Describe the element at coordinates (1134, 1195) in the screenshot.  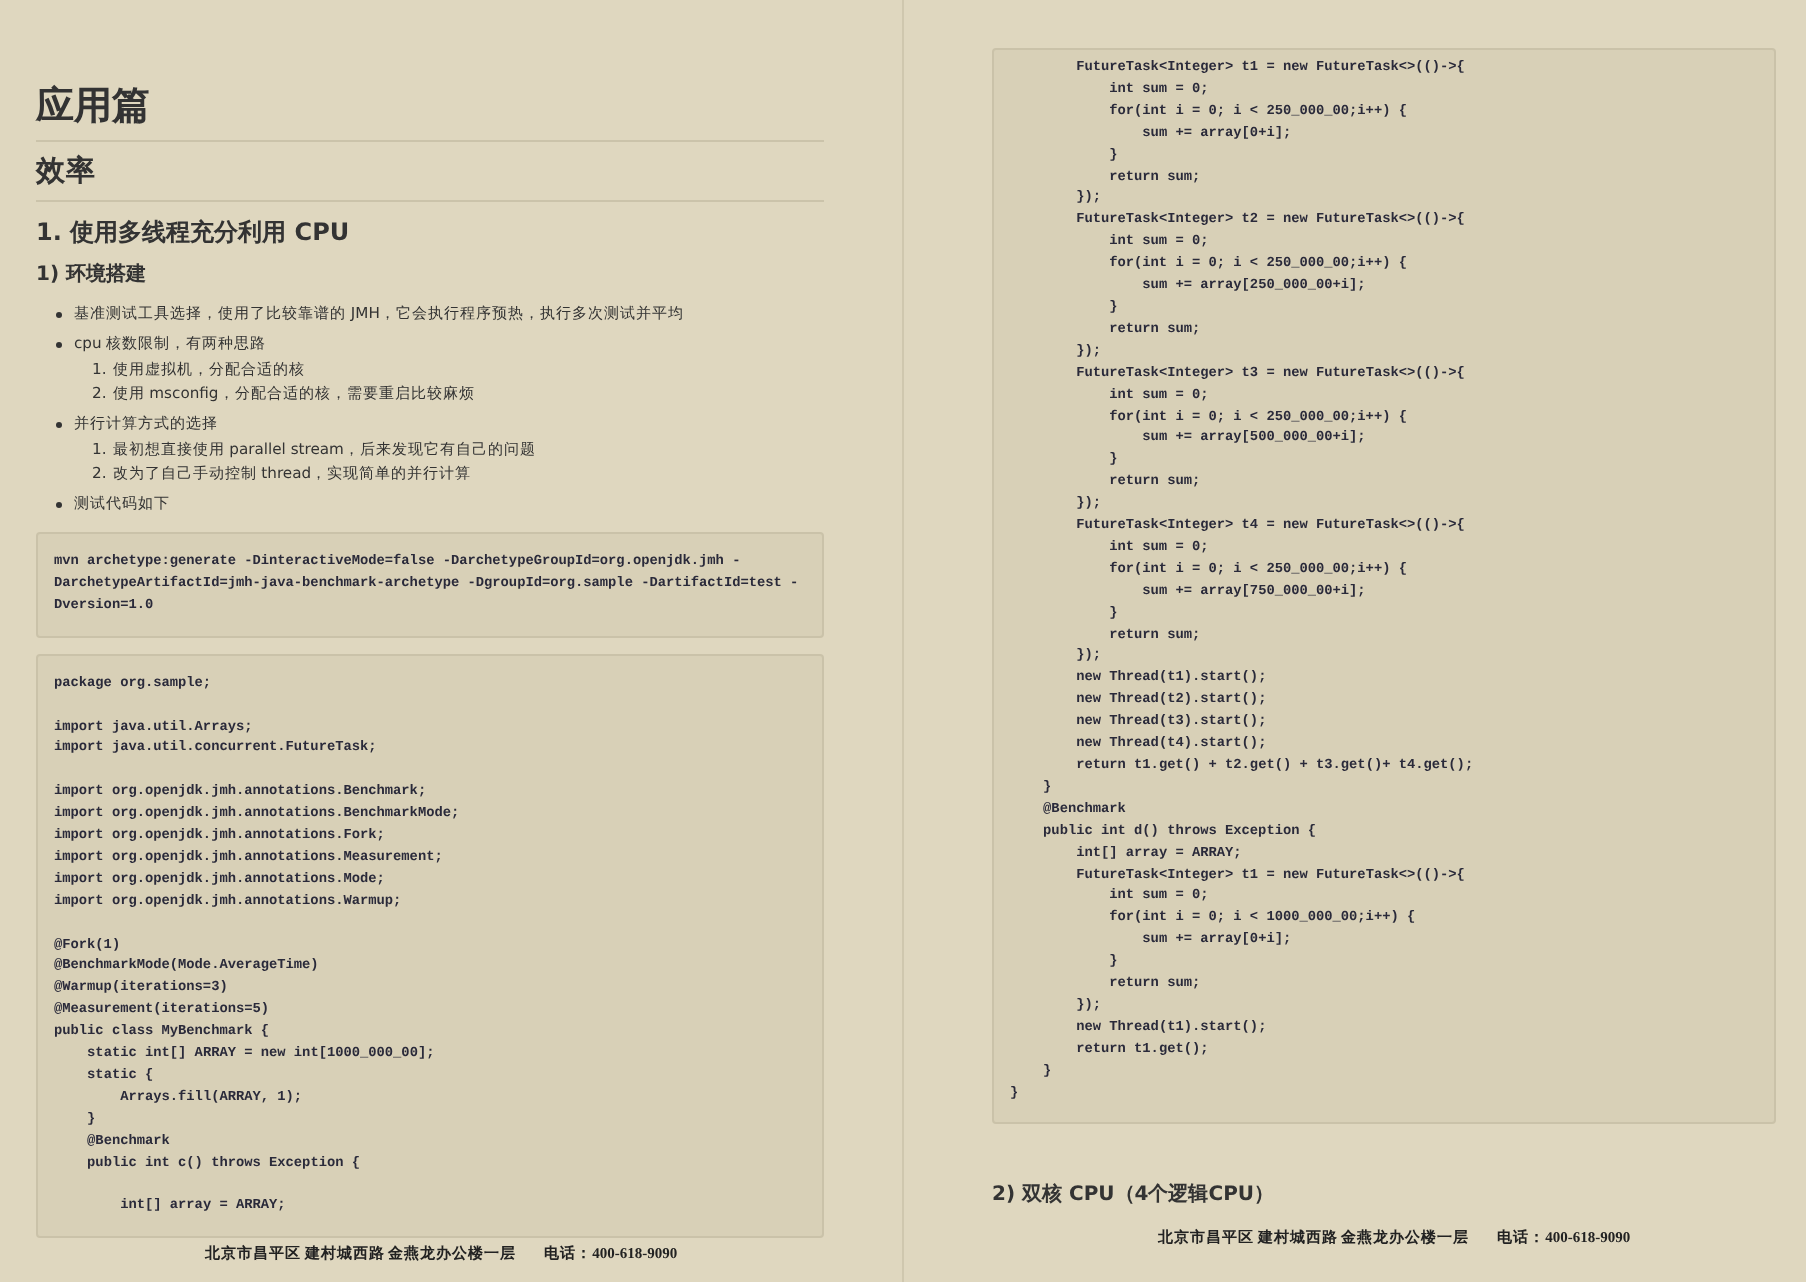
I see `heading: 2) 双核 CPU（4个逻辑CPU）` at that location.